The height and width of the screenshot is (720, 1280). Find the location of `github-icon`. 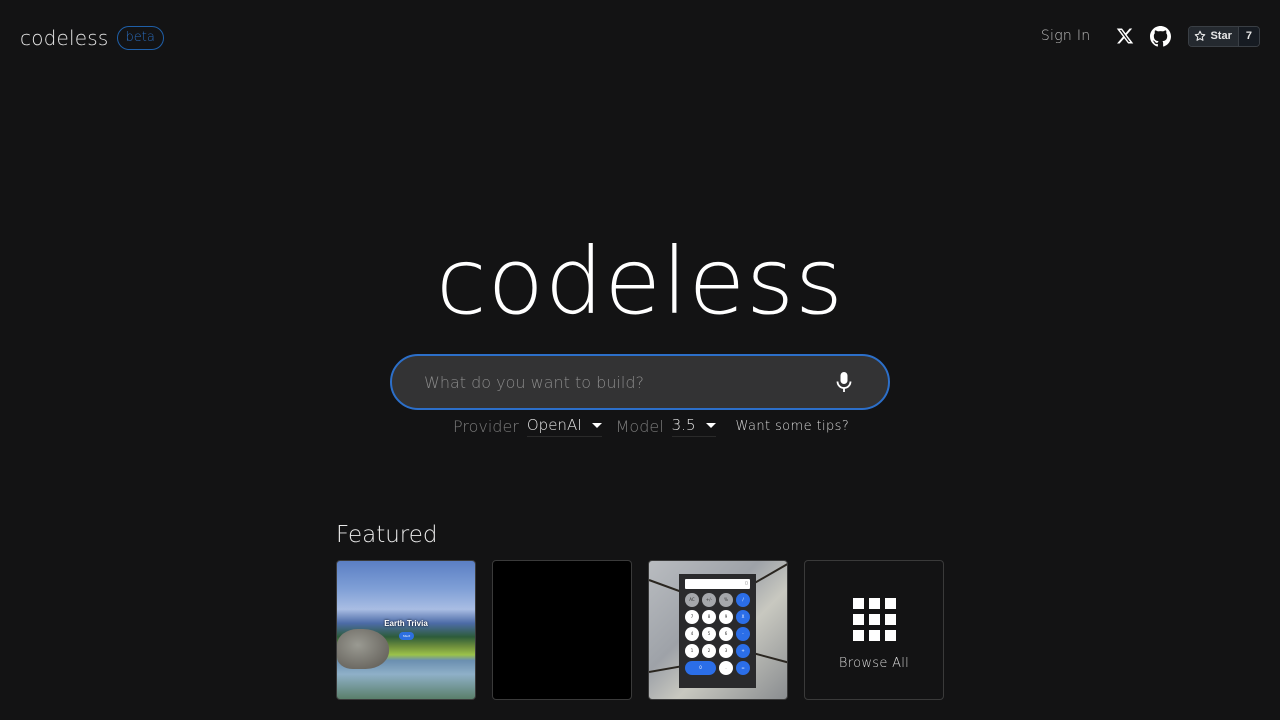

github-icon is located at coordinates (1160, 36).